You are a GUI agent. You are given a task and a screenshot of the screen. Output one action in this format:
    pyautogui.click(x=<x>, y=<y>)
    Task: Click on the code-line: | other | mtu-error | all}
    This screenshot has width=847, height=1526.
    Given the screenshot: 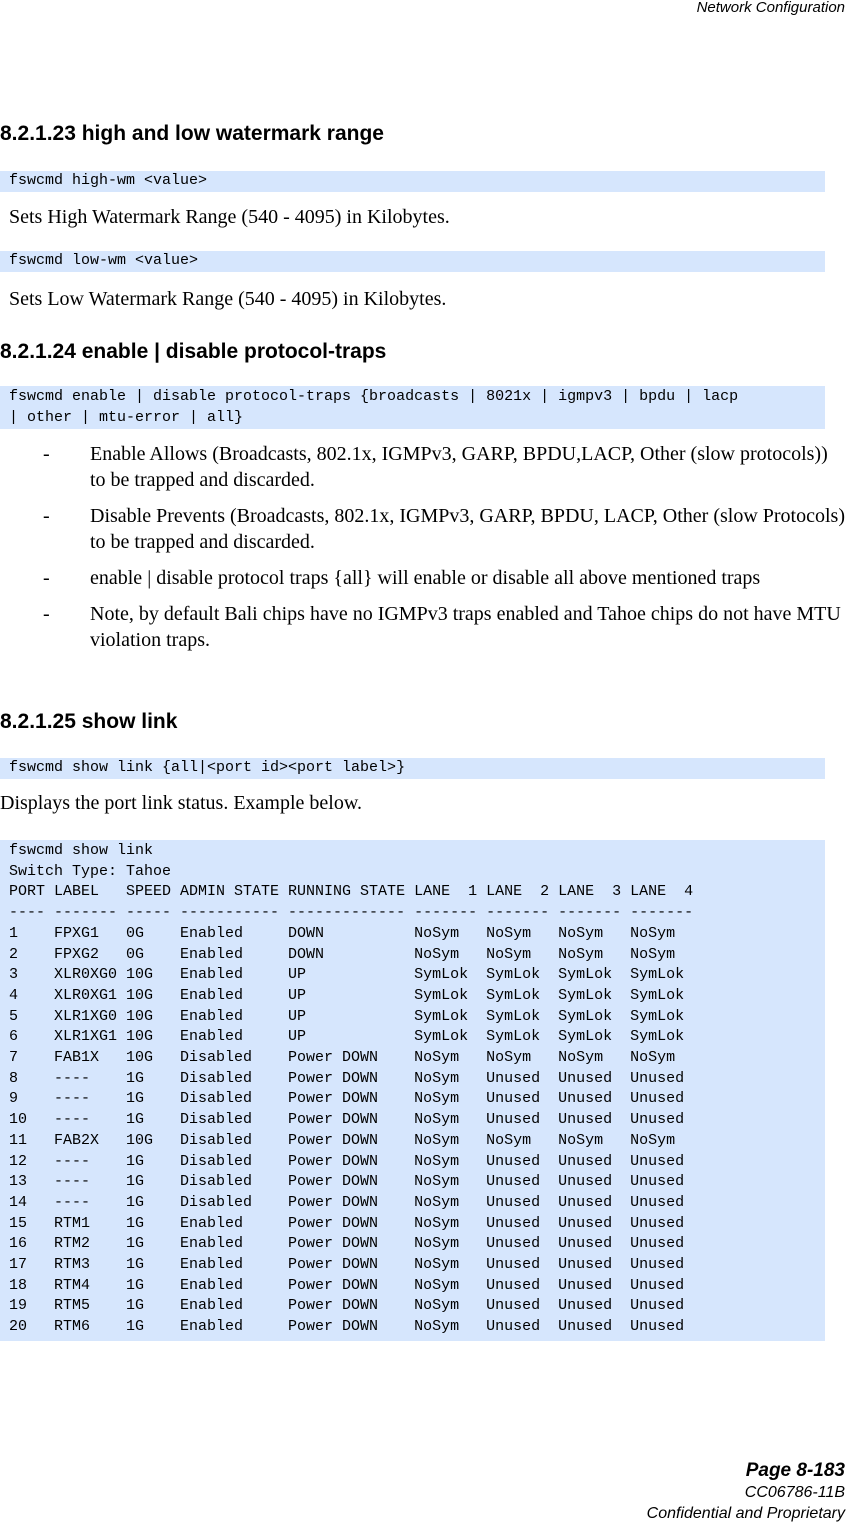 What is the action you would take?
    pyautogui.click(x=126, y=417)
    